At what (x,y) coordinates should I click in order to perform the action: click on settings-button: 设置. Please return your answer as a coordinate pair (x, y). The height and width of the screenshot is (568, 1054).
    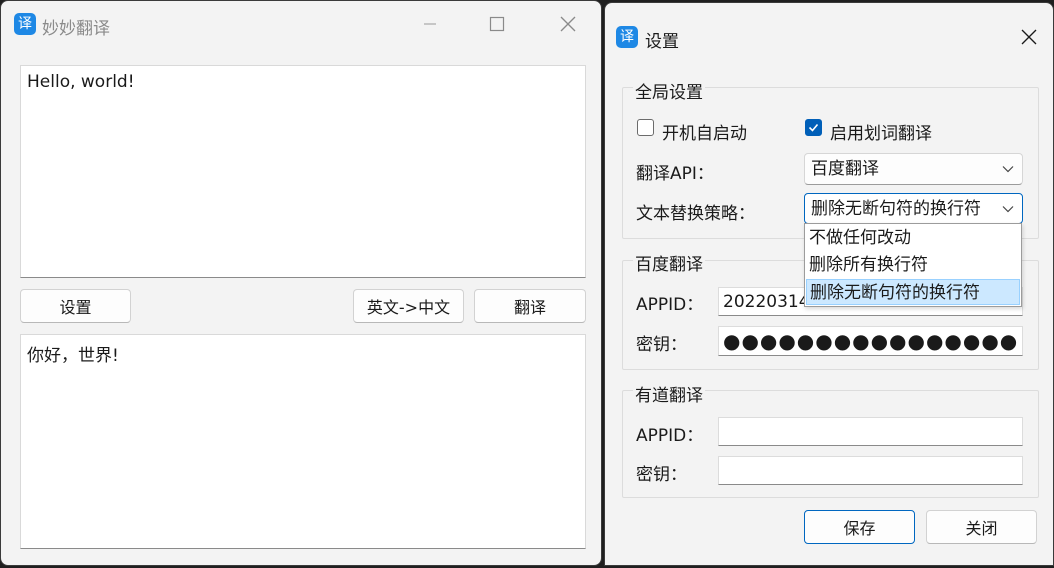
    Looking at the image, I should click on (75, 306).